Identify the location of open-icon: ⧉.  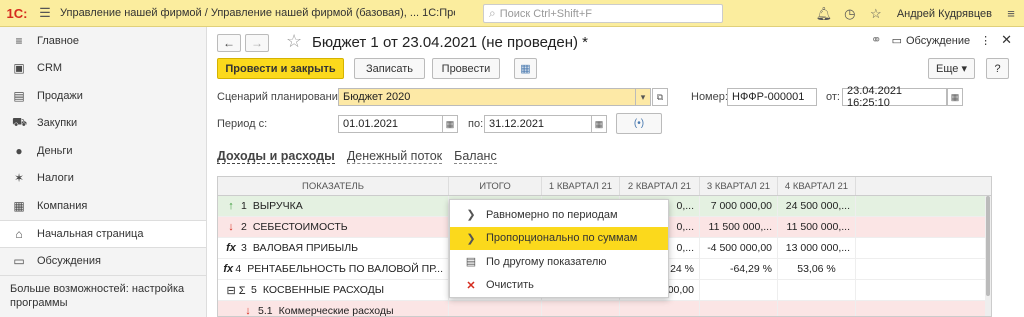
(660, 97).